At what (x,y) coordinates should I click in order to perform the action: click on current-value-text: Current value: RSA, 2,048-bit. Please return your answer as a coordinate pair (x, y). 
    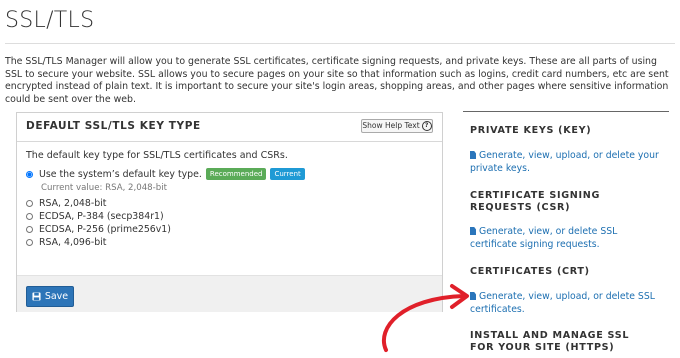
    Looking at the image, I should click on (104, 188).